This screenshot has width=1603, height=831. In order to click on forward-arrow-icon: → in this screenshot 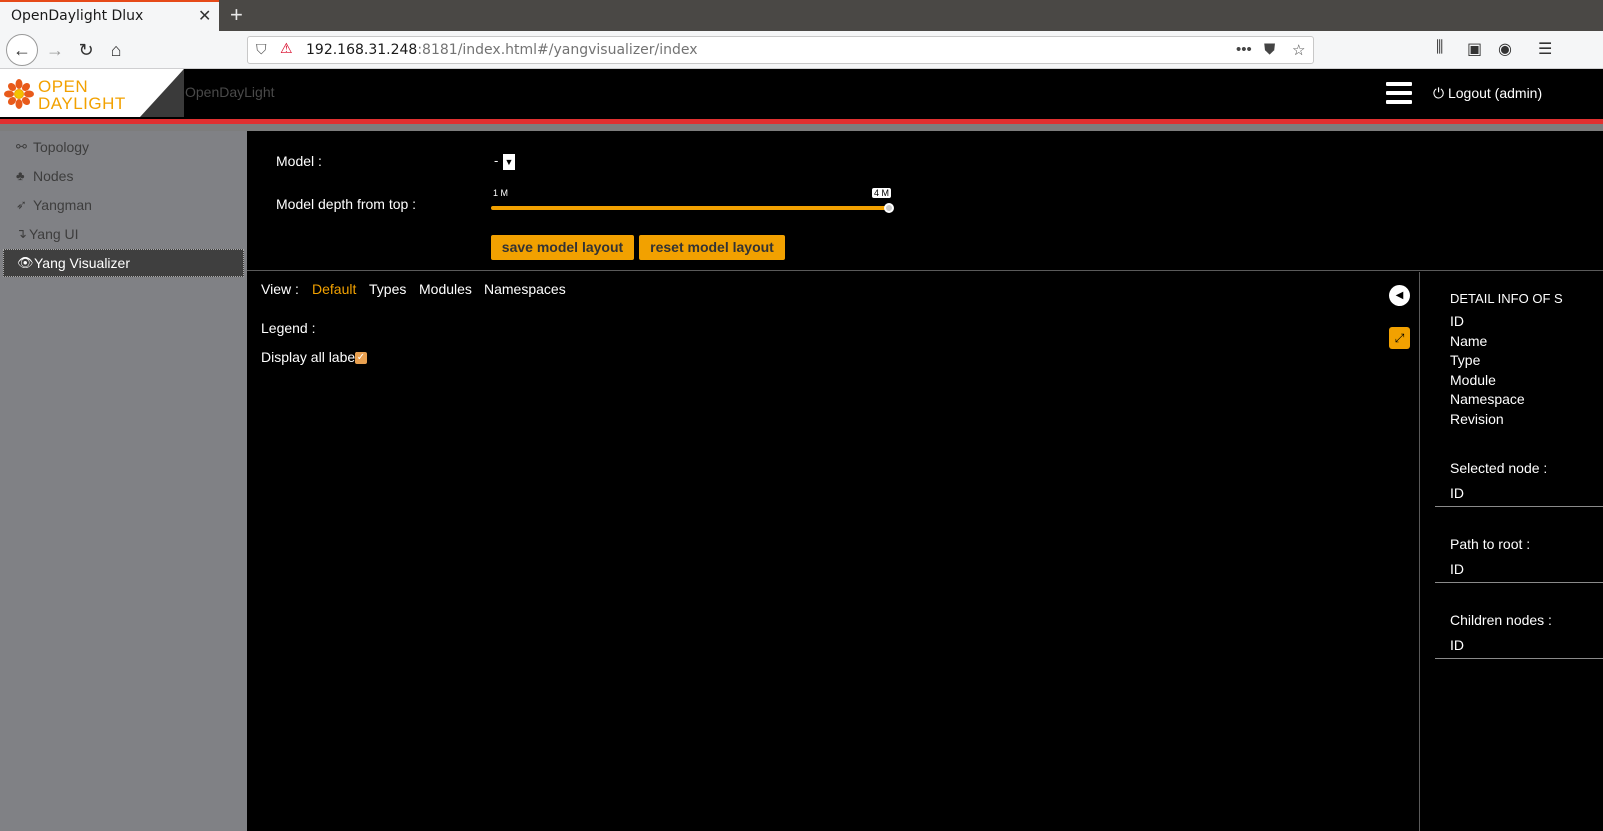, I will do `click(55, 50)`.